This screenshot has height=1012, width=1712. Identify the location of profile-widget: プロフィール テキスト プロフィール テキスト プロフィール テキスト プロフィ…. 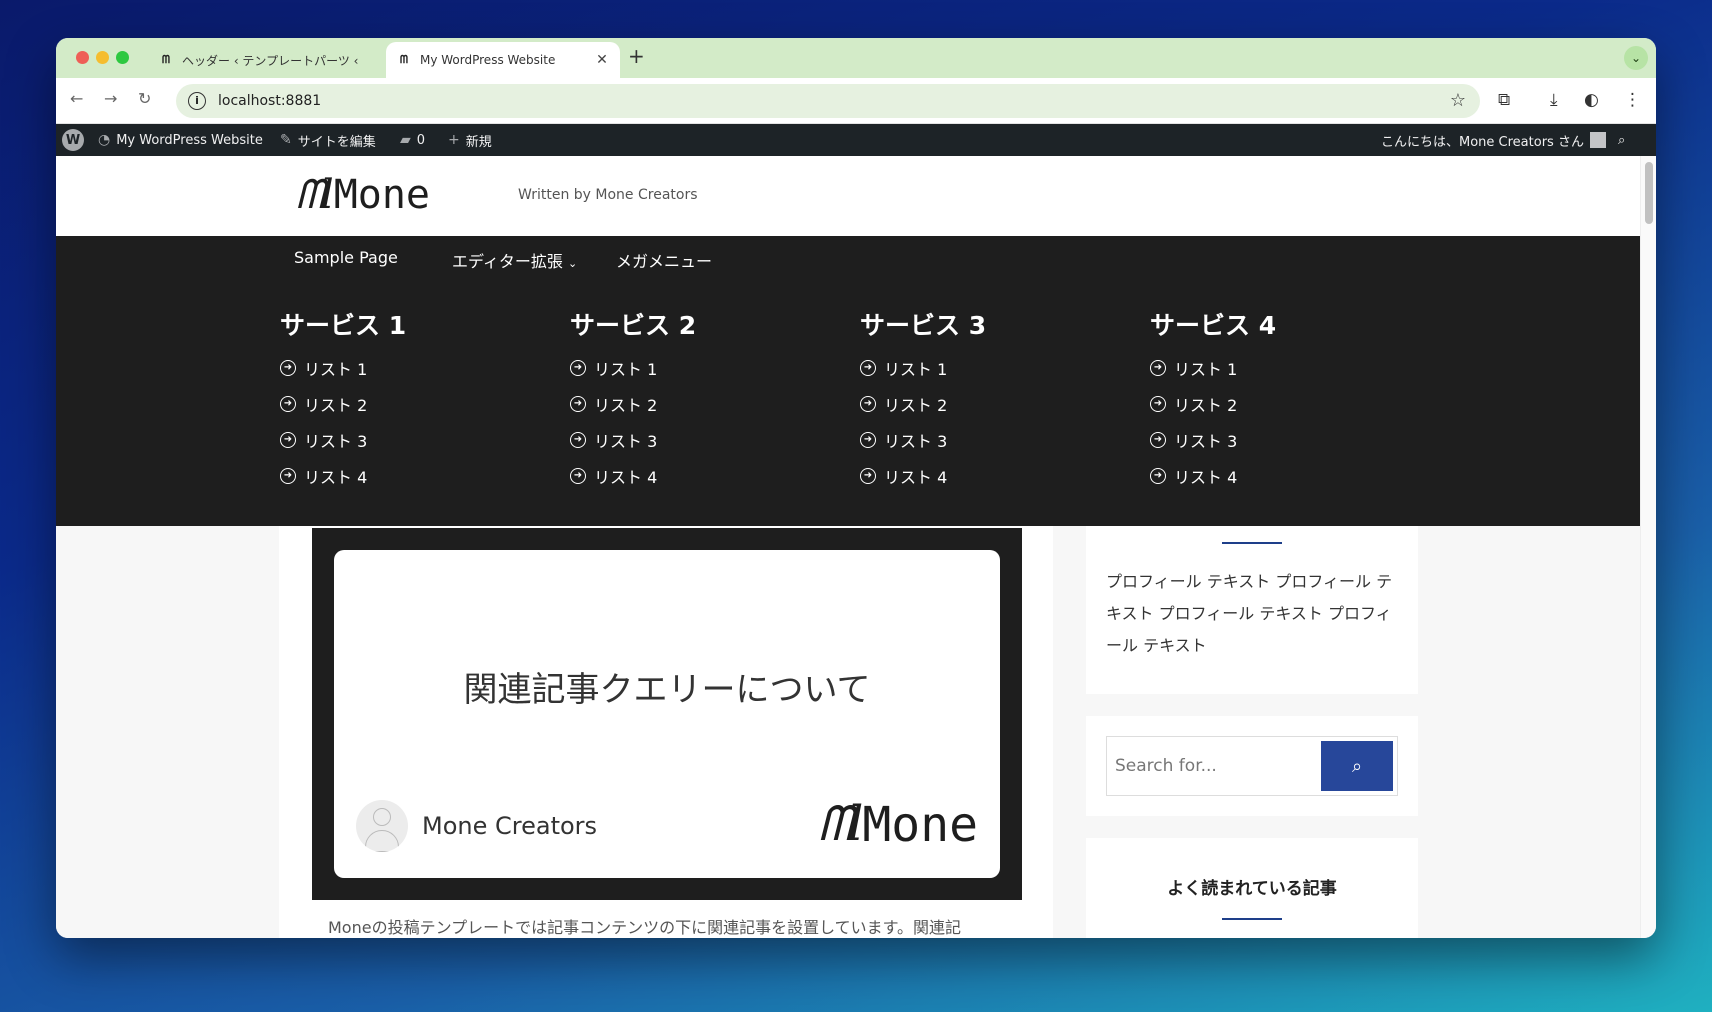
(1252, 610).